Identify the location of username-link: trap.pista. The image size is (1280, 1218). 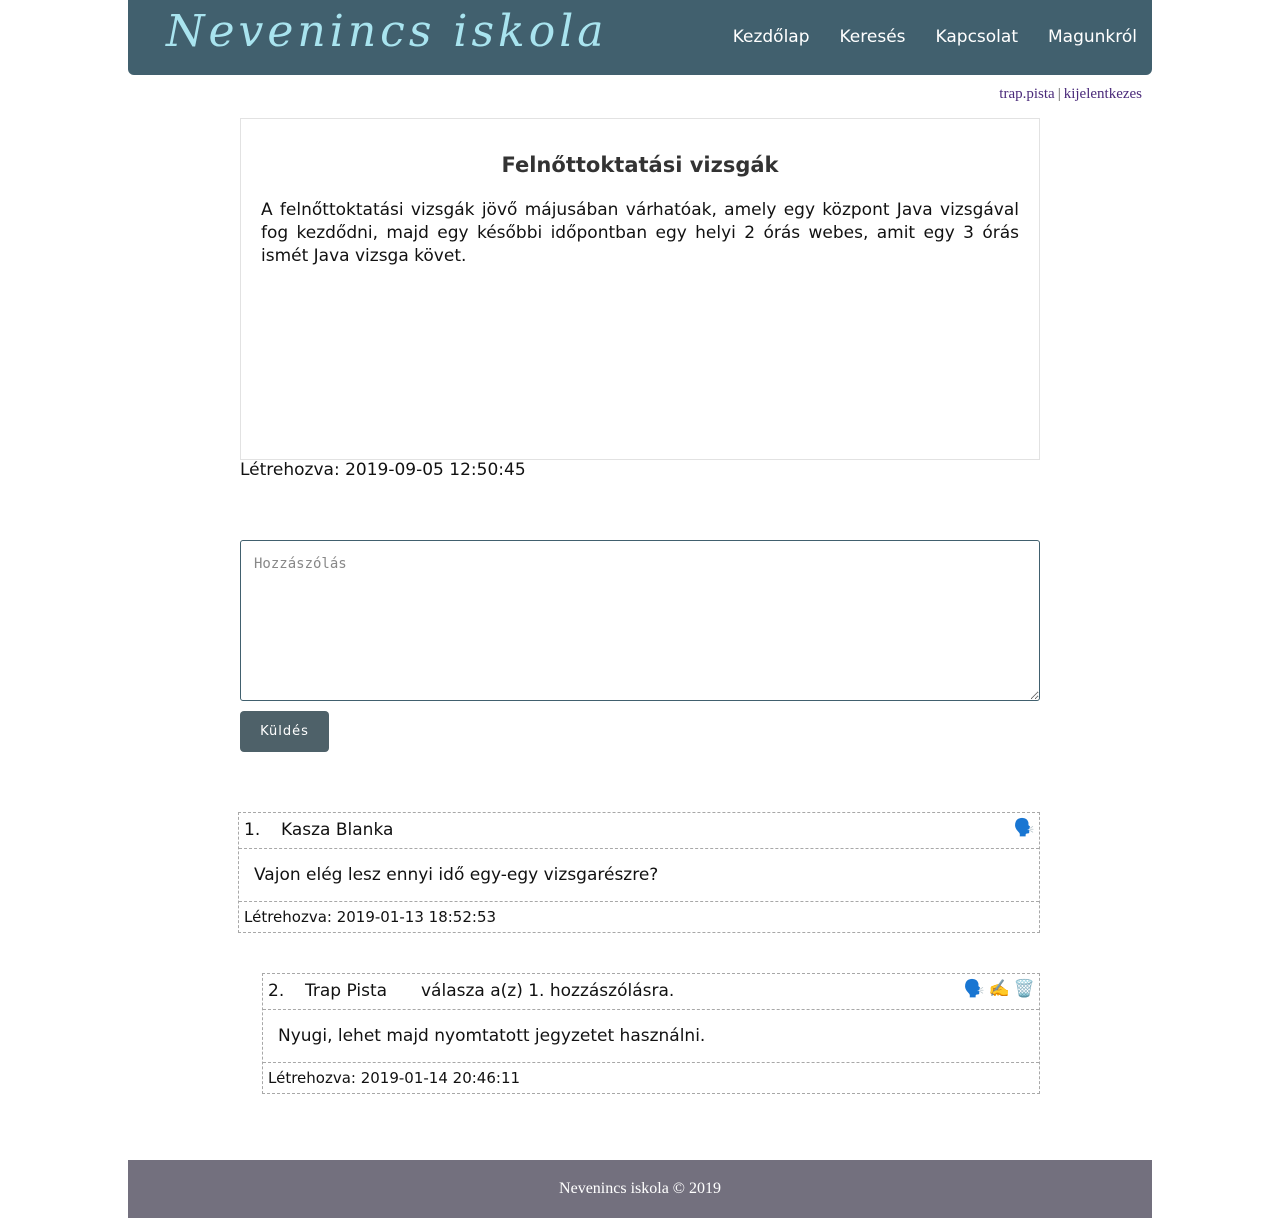
(1026, 94).